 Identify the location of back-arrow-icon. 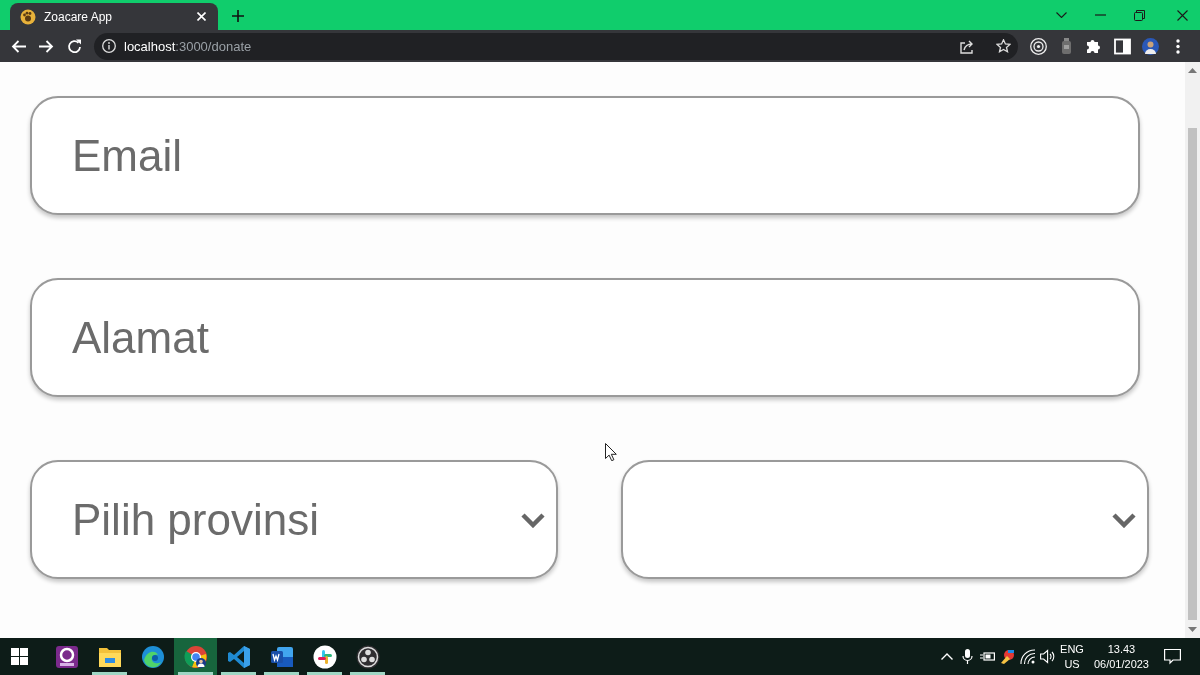
(18, 46).